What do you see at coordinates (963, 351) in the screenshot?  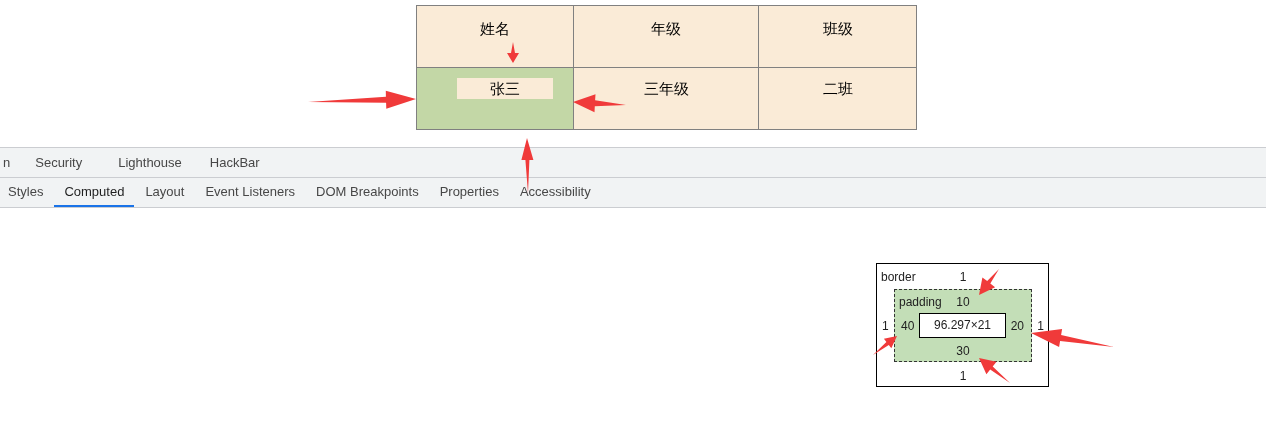 I see `padding-bottom-value: 30` at bounding box center [963, 351].